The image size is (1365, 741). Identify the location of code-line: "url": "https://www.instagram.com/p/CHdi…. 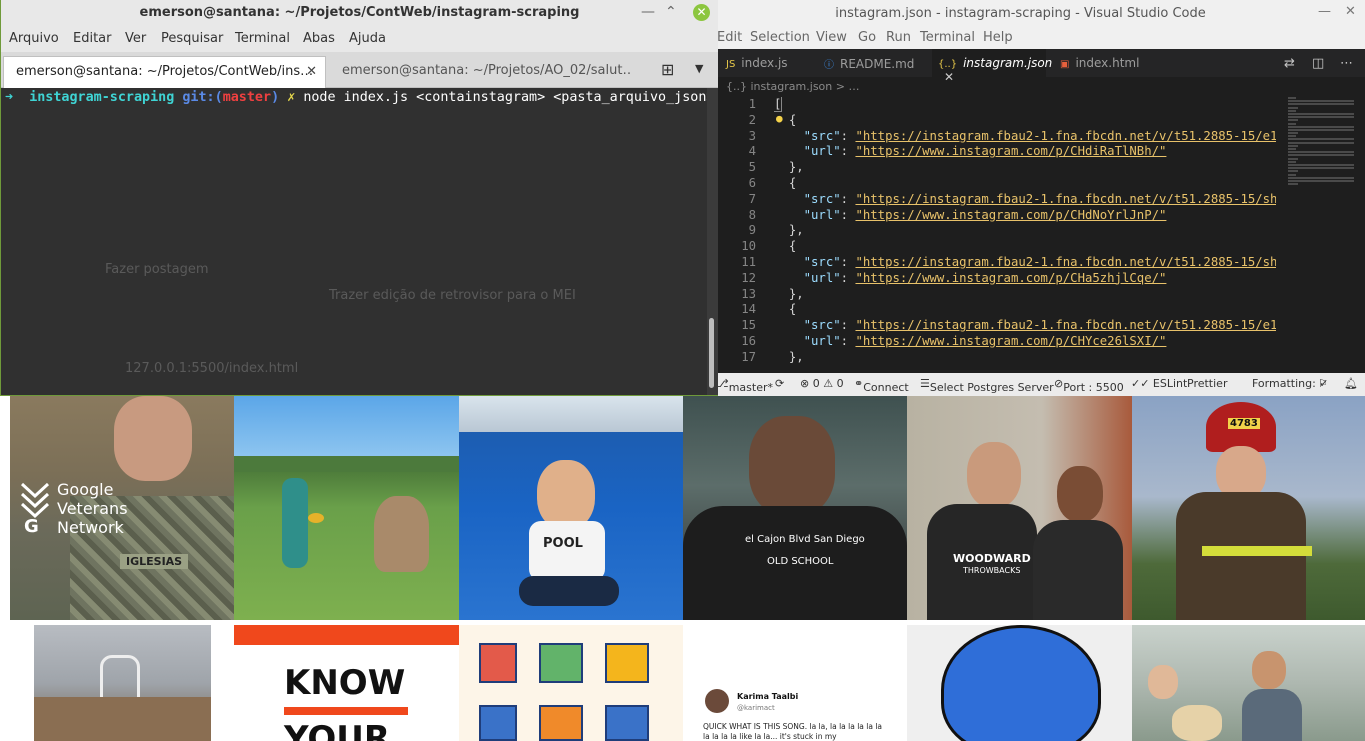
(1025, 152).